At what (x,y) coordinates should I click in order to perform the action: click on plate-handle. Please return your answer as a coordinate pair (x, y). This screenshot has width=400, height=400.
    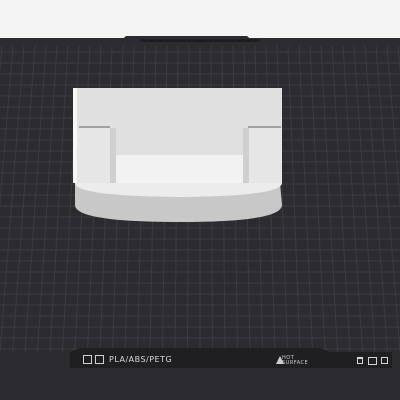
    Looking at the image, I should click on (200, 40).